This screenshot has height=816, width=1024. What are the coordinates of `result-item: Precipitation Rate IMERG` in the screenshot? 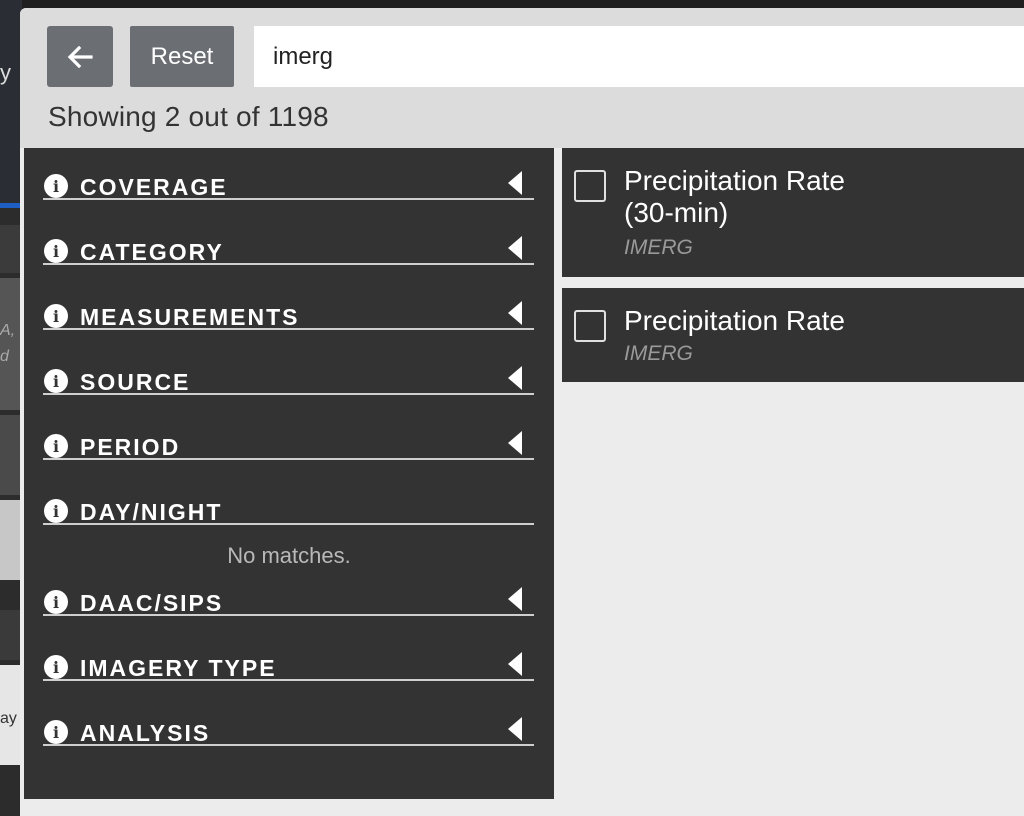 It's located at (793, 335).